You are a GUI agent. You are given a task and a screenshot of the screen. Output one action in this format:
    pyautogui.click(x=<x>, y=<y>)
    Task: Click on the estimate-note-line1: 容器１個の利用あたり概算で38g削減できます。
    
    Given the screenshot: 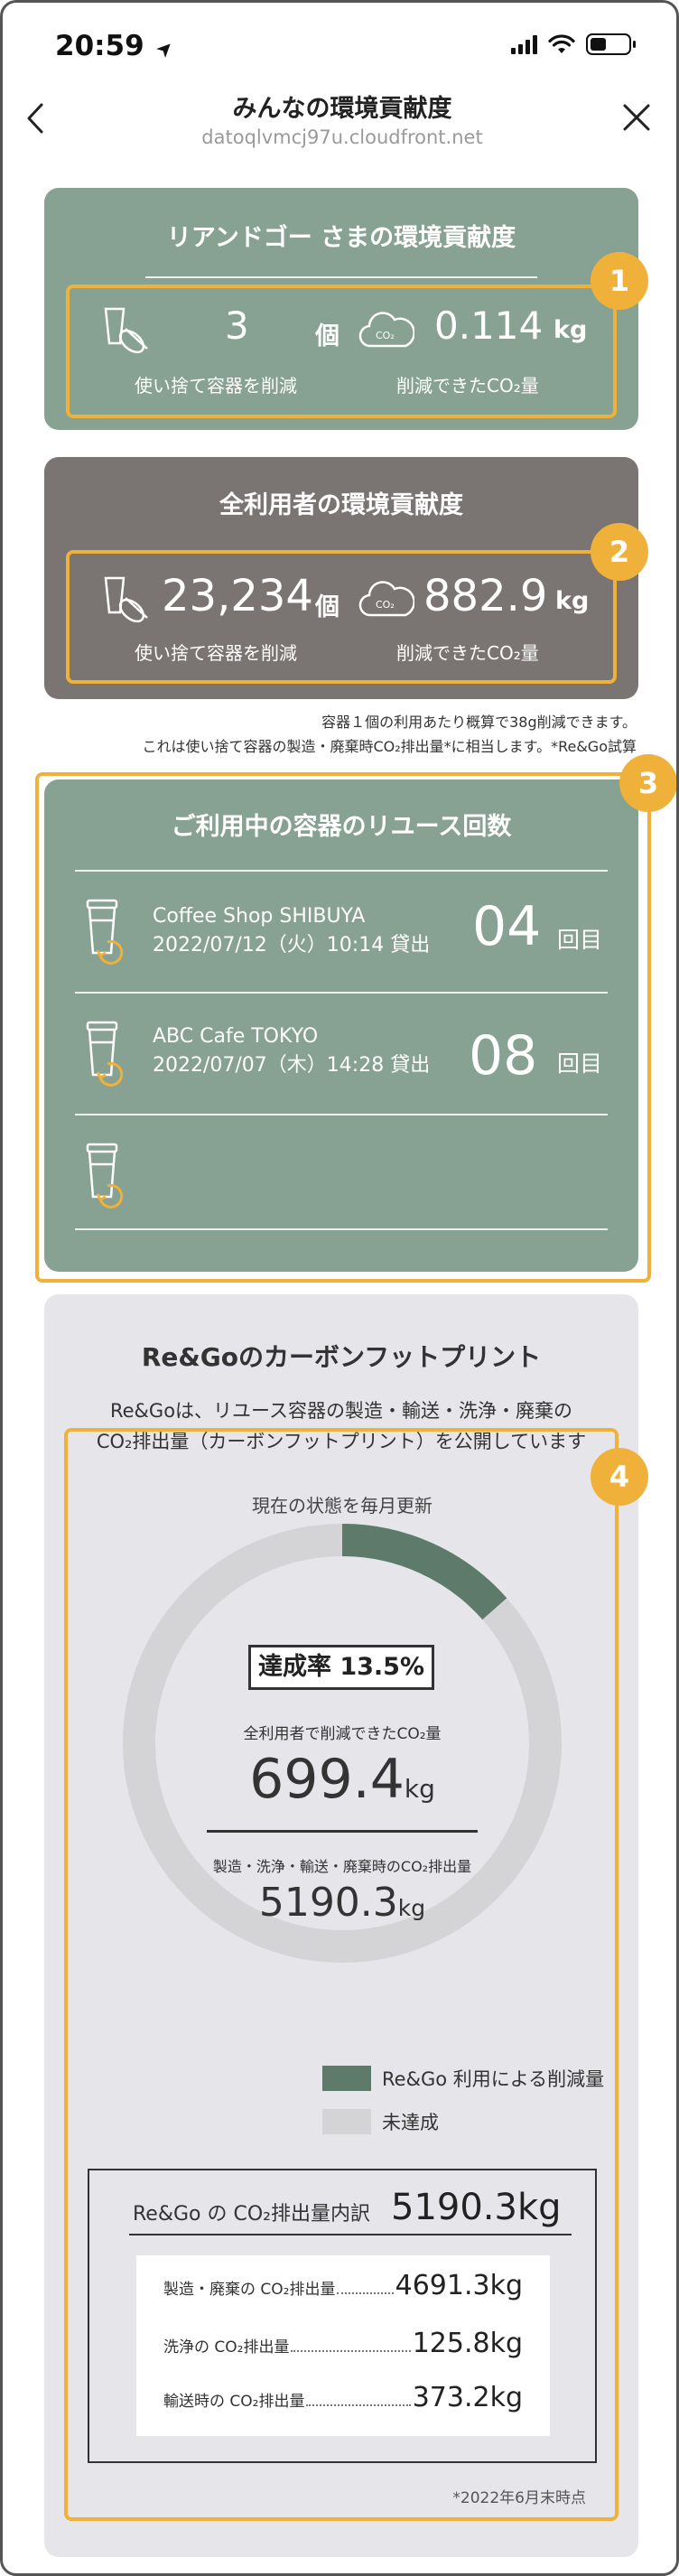 What is the action you would take?
    pyautogui.click(x=479, y=722)
    